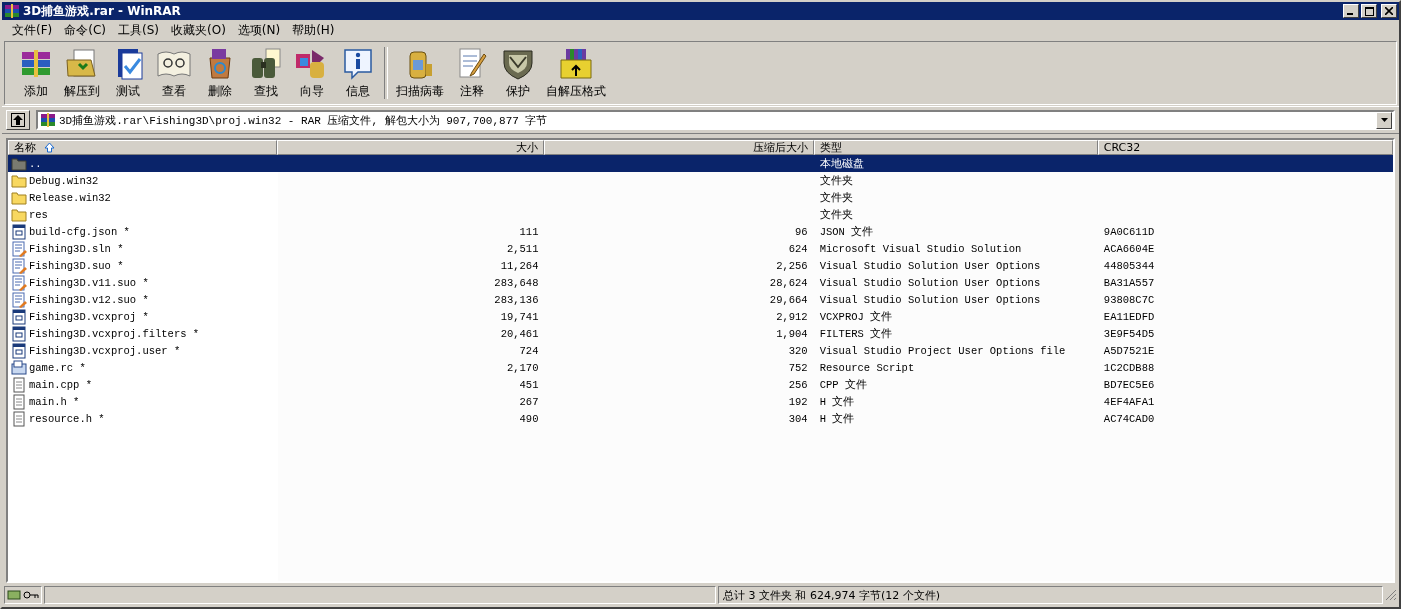 This screenshot has width=1401, height=609. I want to click on file-name: Fishing3D.sln *, so click(76, 248).